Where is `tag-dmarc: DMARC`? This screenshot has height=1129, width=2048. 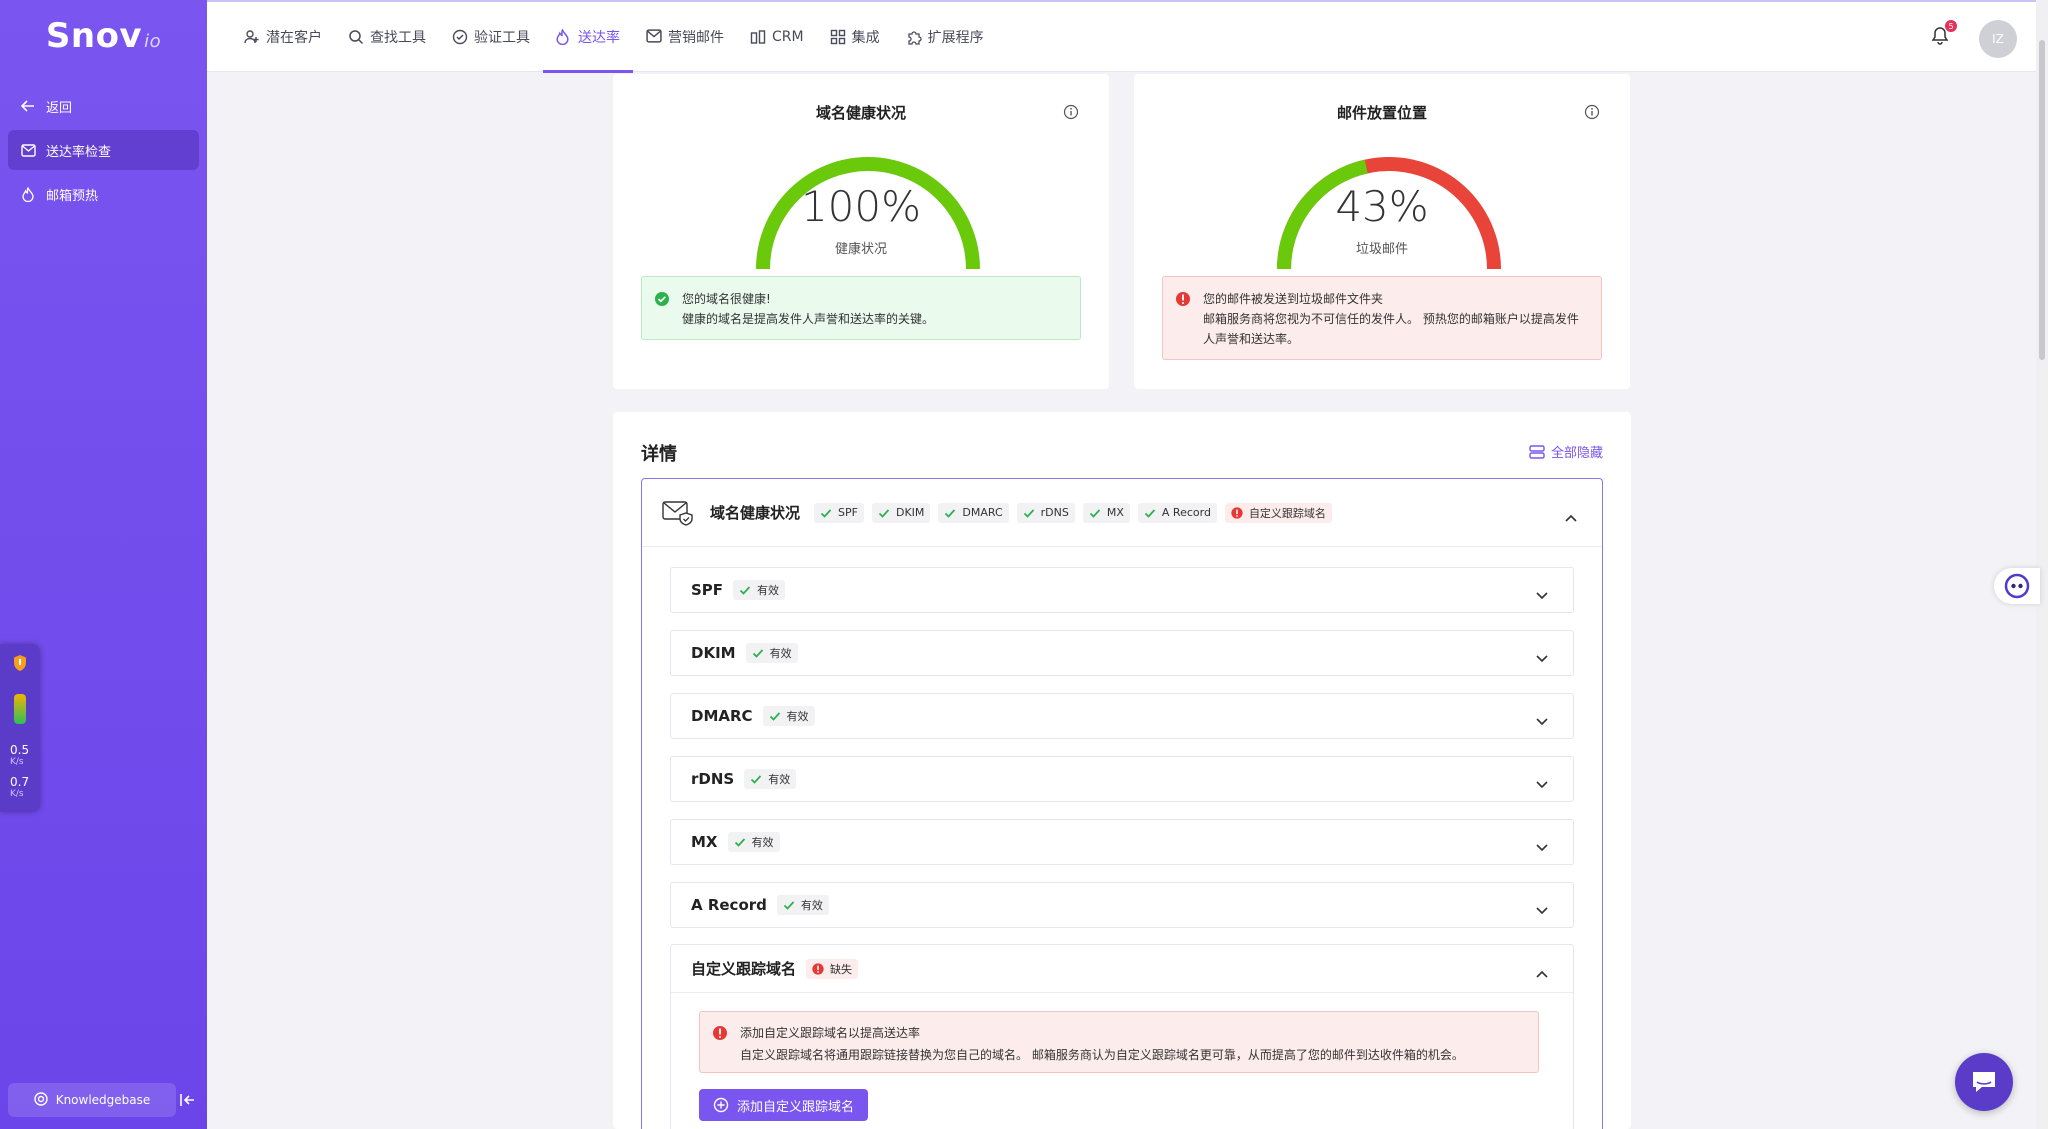 tag-dmarc: DMARC is located at coordinates (973, 512).